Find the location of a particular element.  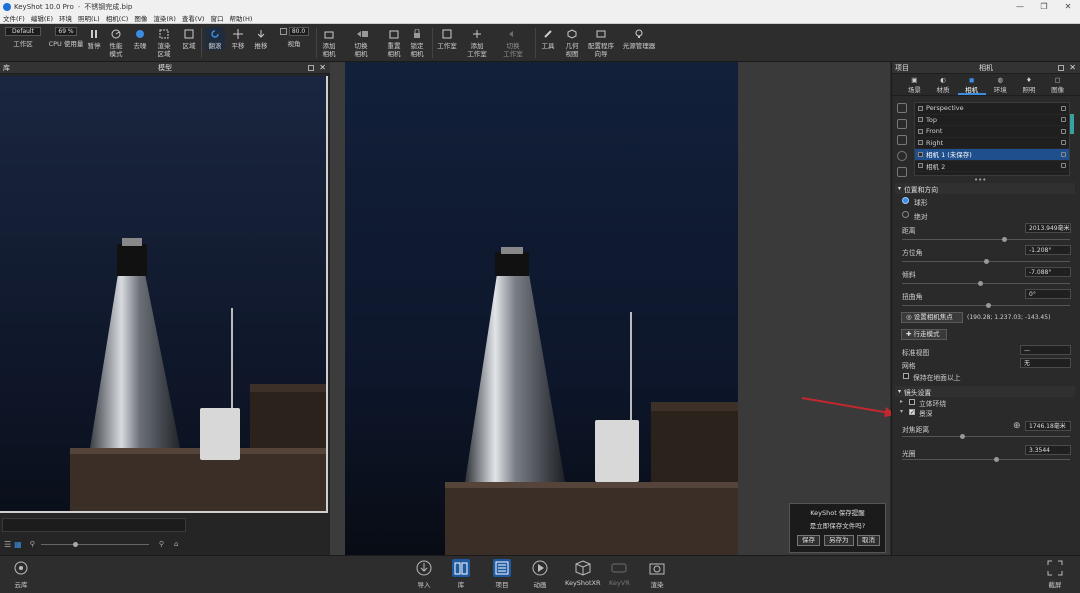

lock-camera-button: 锁定 相机 is located at coordinates (417, 42).